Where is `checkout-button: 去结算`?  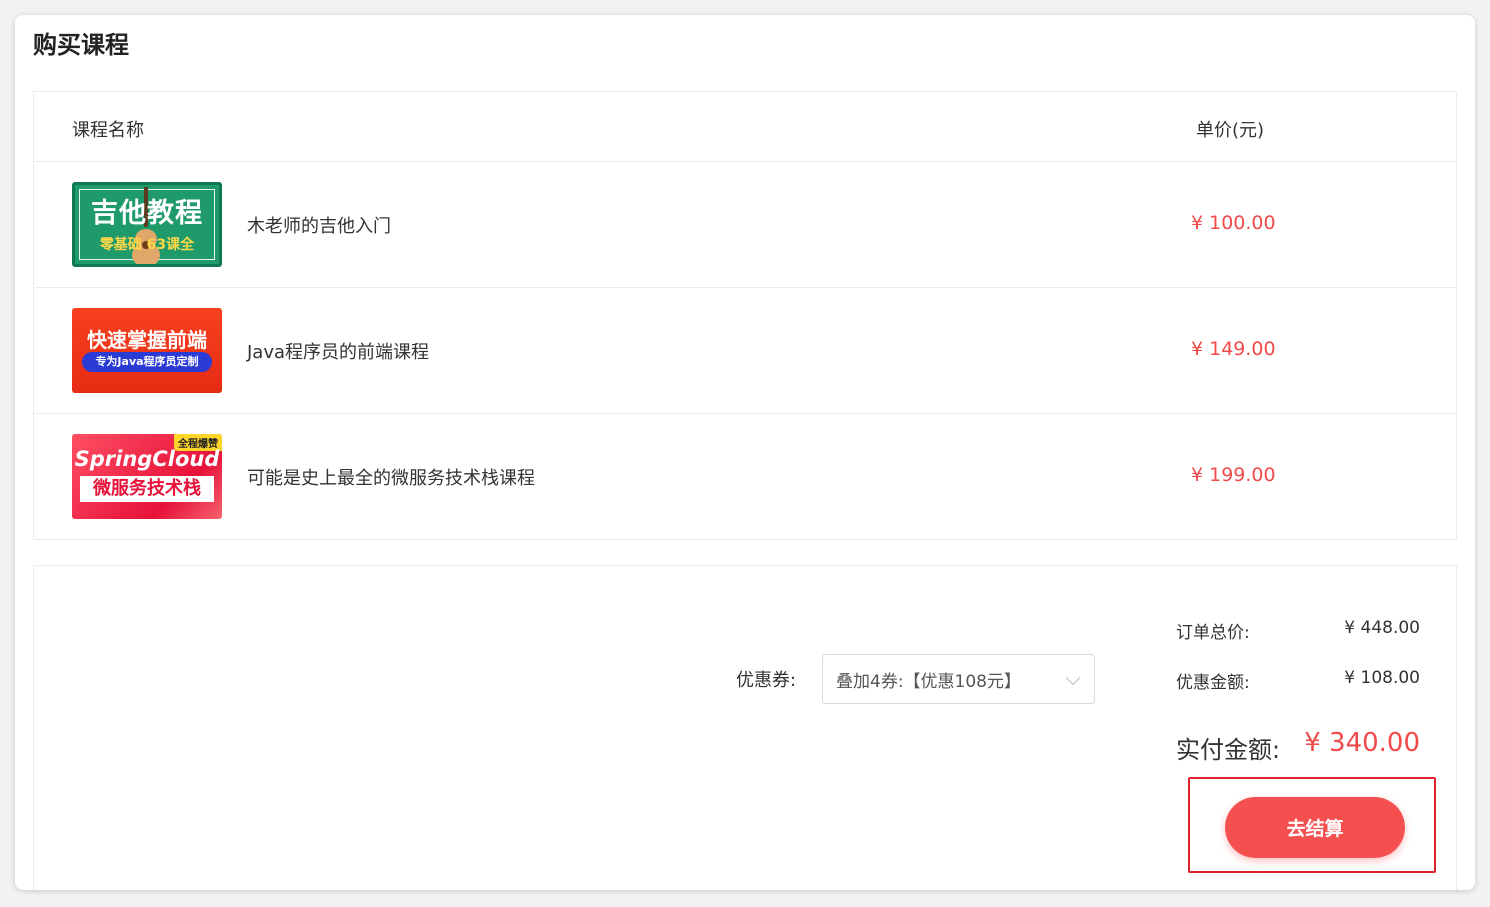 checkout-button: 去结算 is located at coordinates (1315, 827).